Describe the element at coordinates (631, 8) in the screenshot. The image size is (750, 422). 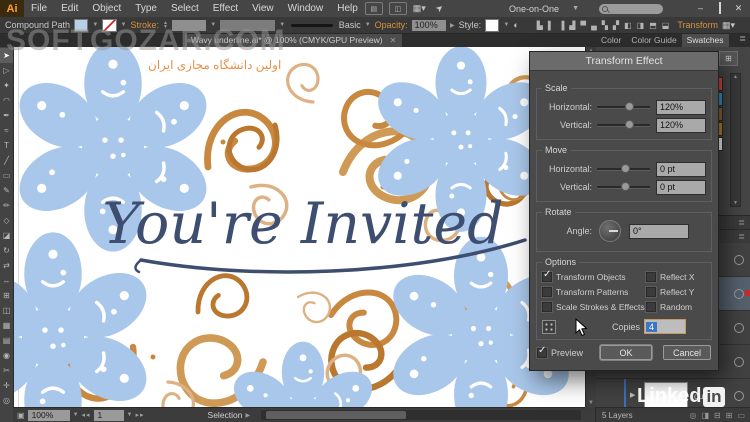
I see `search-input` at that location.